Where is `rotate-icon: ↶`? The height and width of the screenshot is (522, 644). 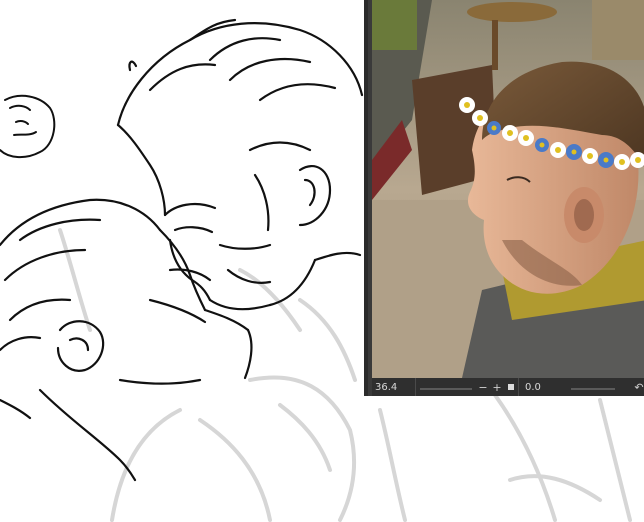
rotate-icon: ↶ is located at coordinates (638, 387).